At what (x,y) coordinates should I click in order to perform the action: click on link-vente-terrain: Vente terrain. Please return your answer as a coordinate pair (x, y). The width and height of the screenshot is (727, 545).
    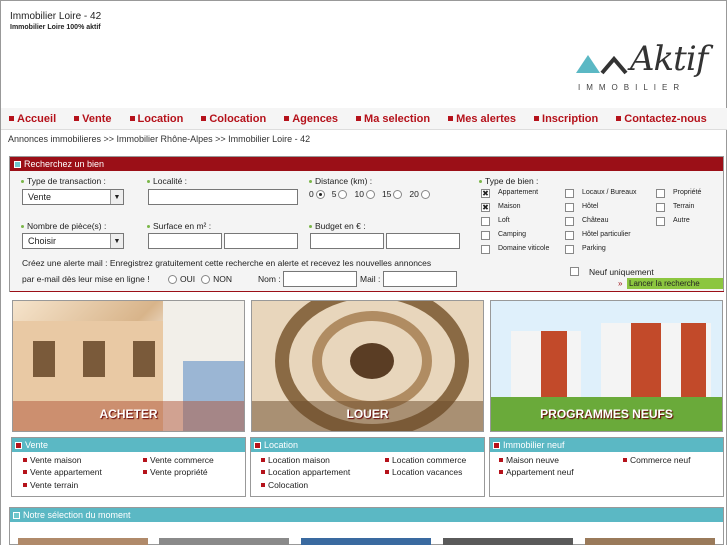
    Looking at the image, I should click on (50, 485).